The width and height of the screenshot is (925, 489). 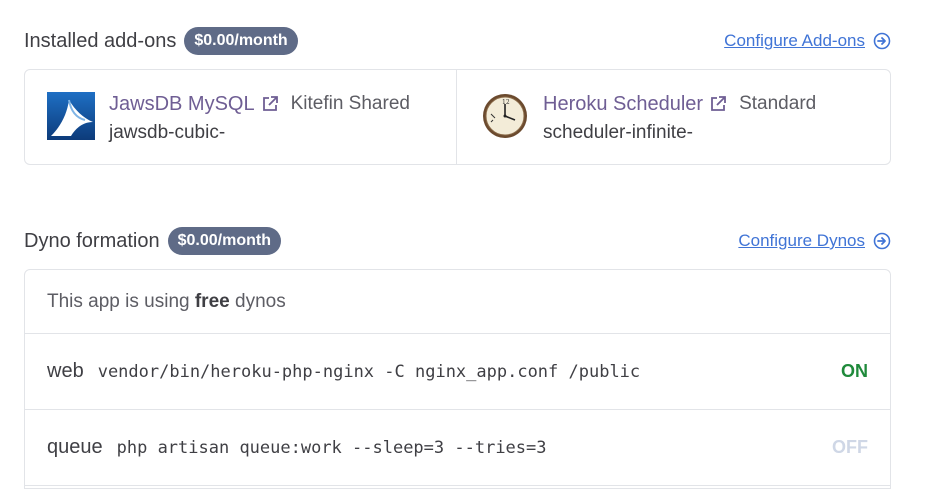 What do you see at coordinates (92, 240) in the screenshot?
I see `dynos-title: Dyno formation` at bounding box center [92, 240].